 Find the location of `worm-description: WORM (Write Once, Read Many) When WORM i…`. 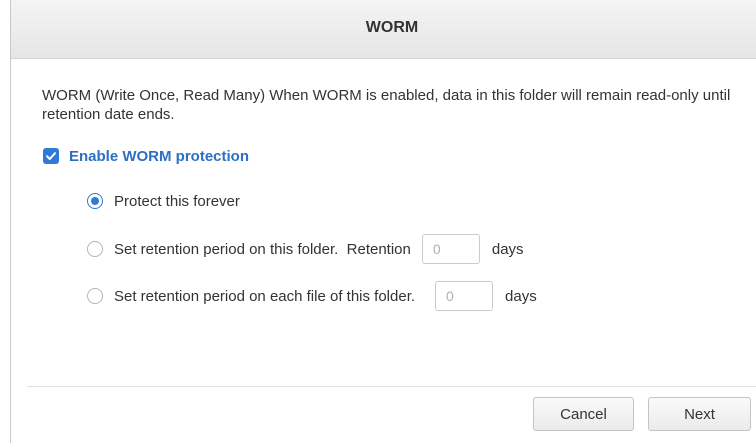

worm-description: WORM (Write Once, Read Many) When WORM i… is located at coordinates (386, 105).